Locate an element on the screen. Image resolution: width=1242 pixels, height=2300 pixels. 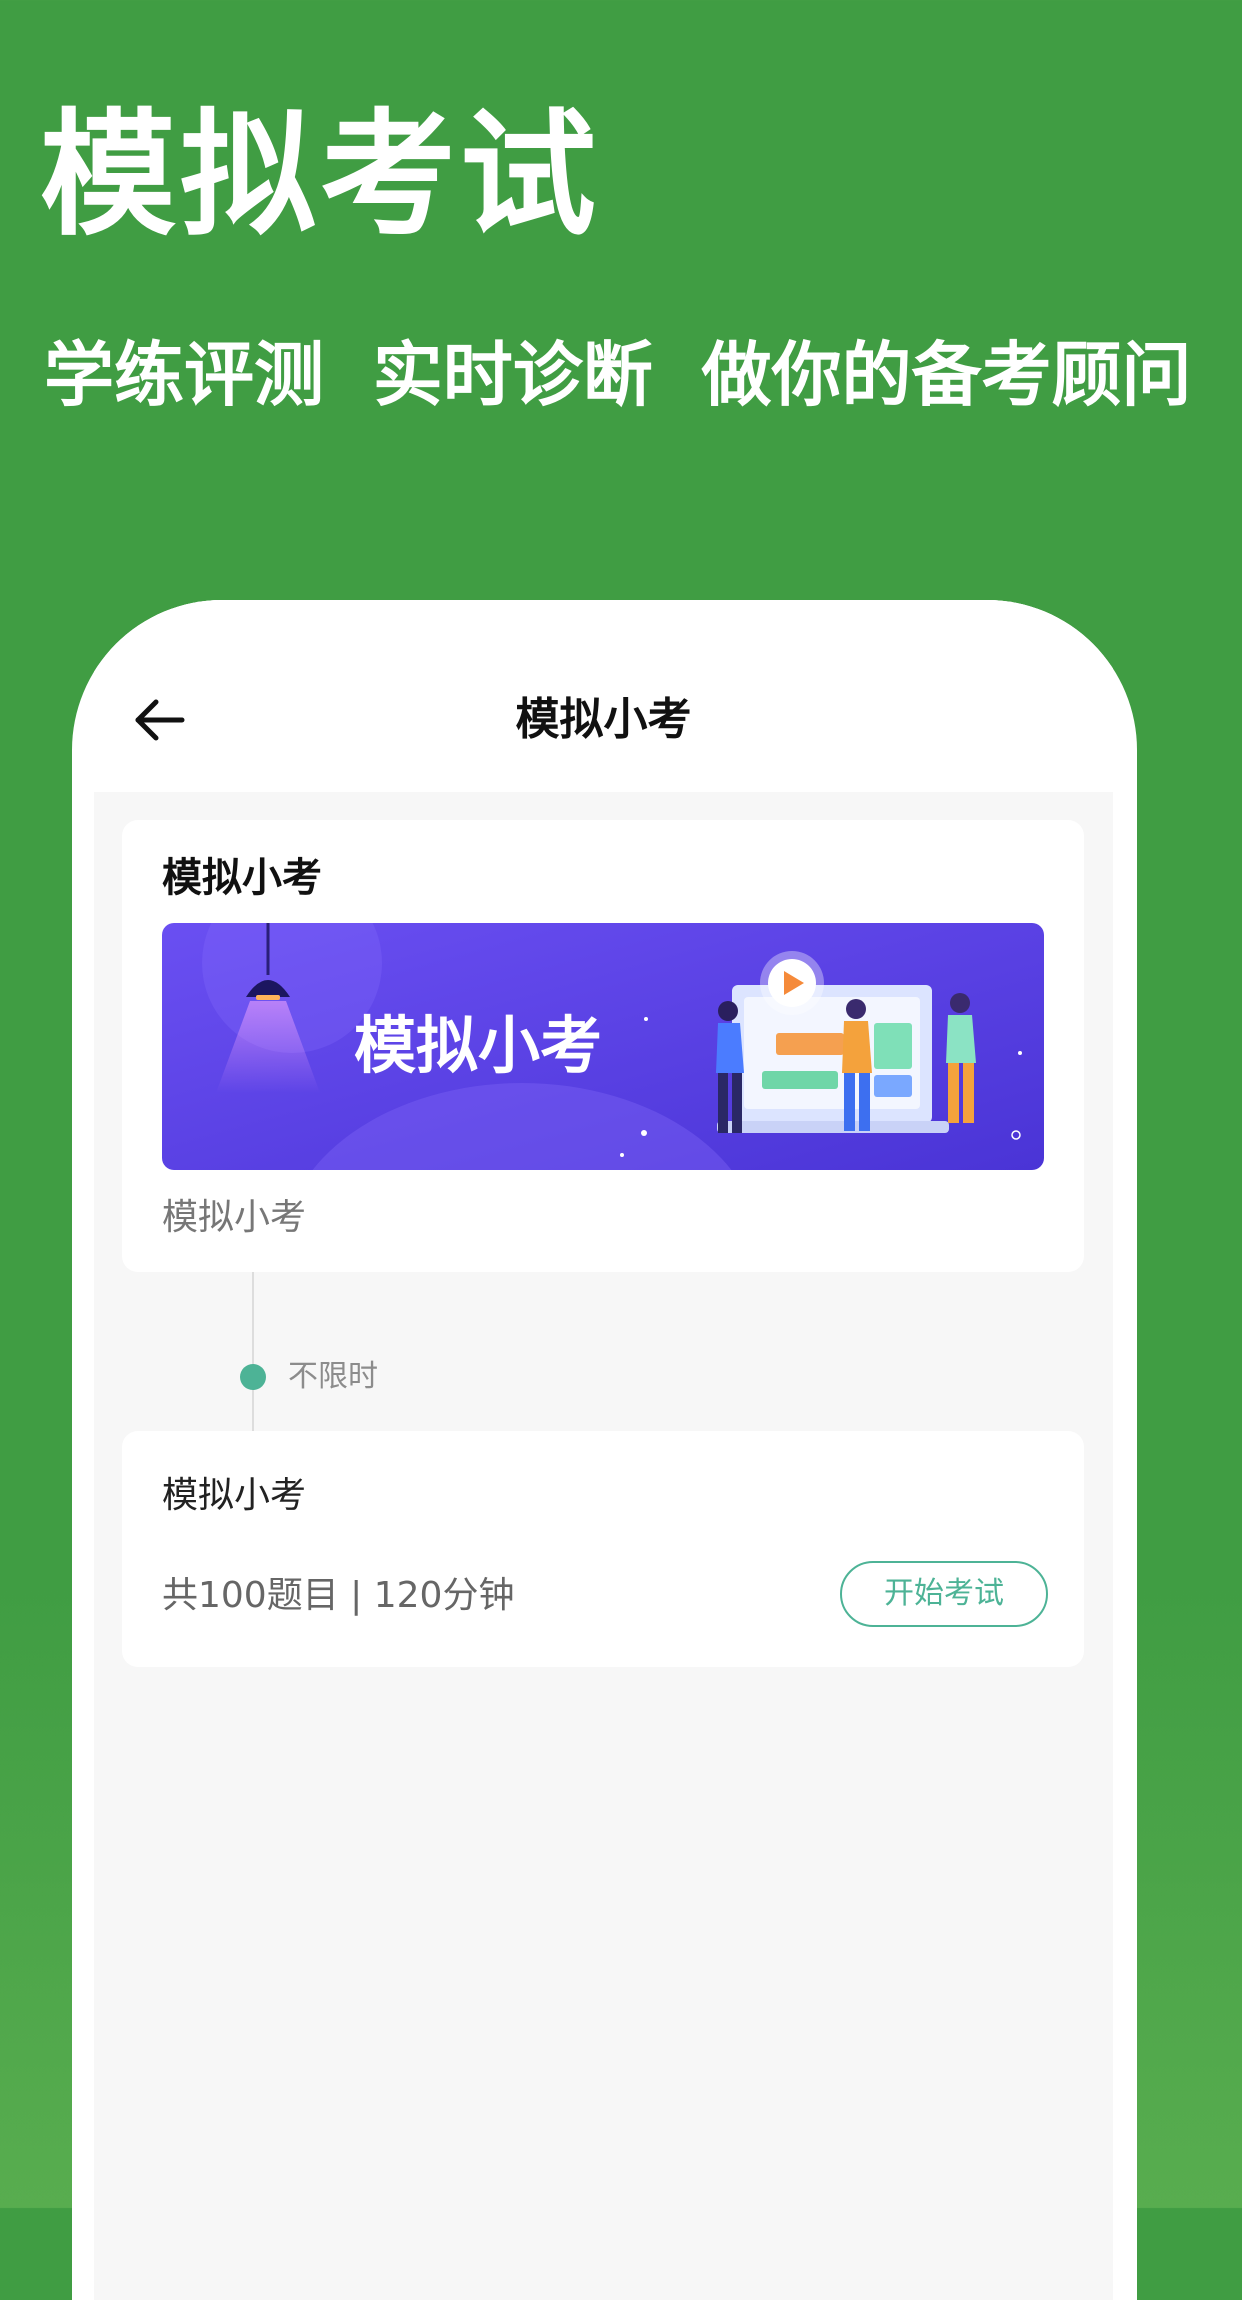
promo-title: 模拟考试 is located at coordinates (320, 176).